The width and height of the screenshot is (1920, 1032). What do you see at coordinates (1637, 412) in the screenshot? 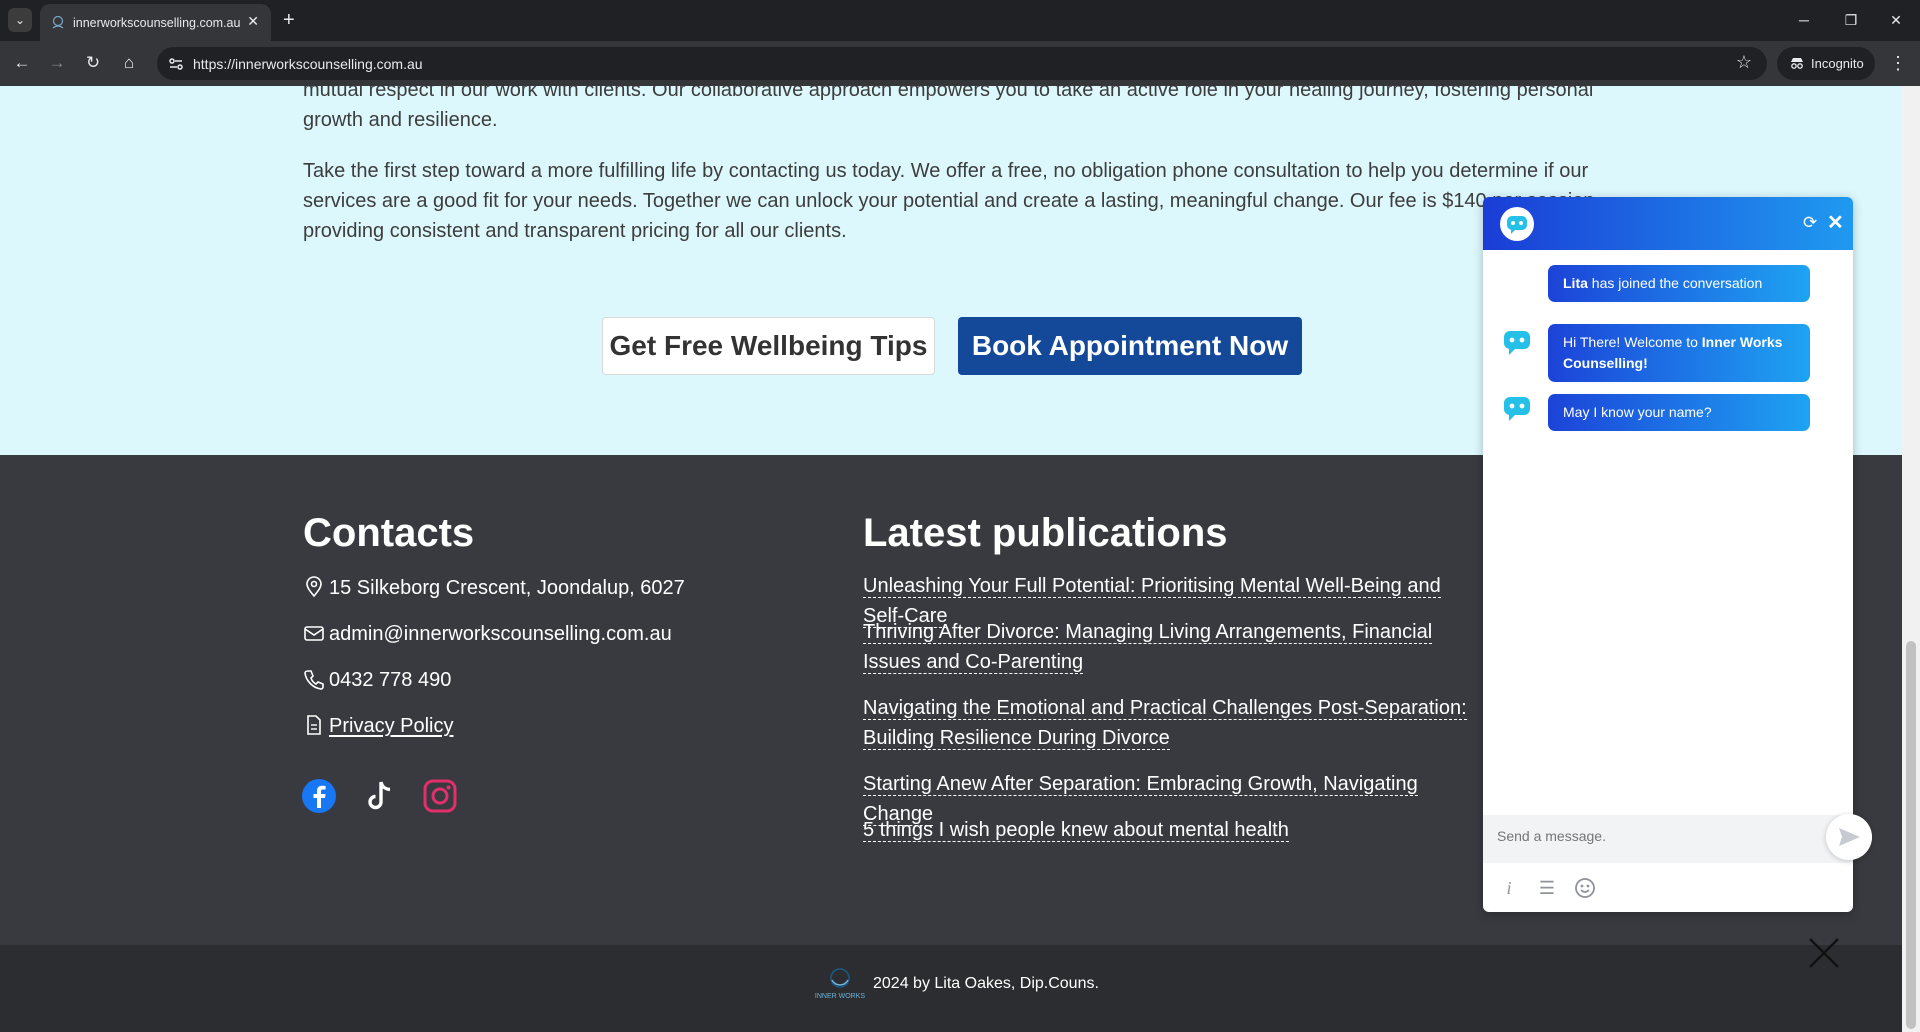
I see `question-text: May I know your name?` at bounding box center [1637, 412].